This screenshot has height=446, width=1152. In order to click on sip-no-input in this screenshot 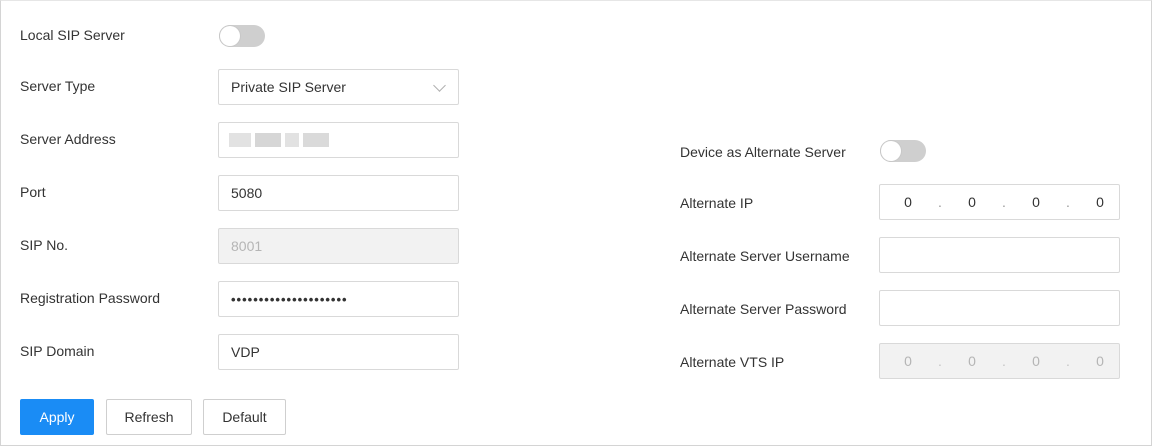, I will do `click(338, 246)`.